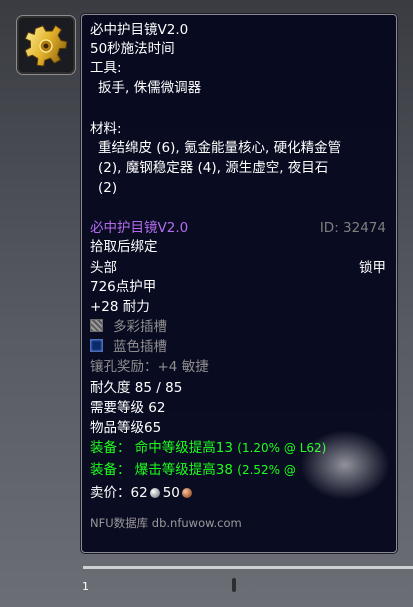 The width and height of the screenshot is (413, 607). What do you see at coordinates (345, 465) in the screenshot?
I see `screen-glare` at bounding box center [345, 465].